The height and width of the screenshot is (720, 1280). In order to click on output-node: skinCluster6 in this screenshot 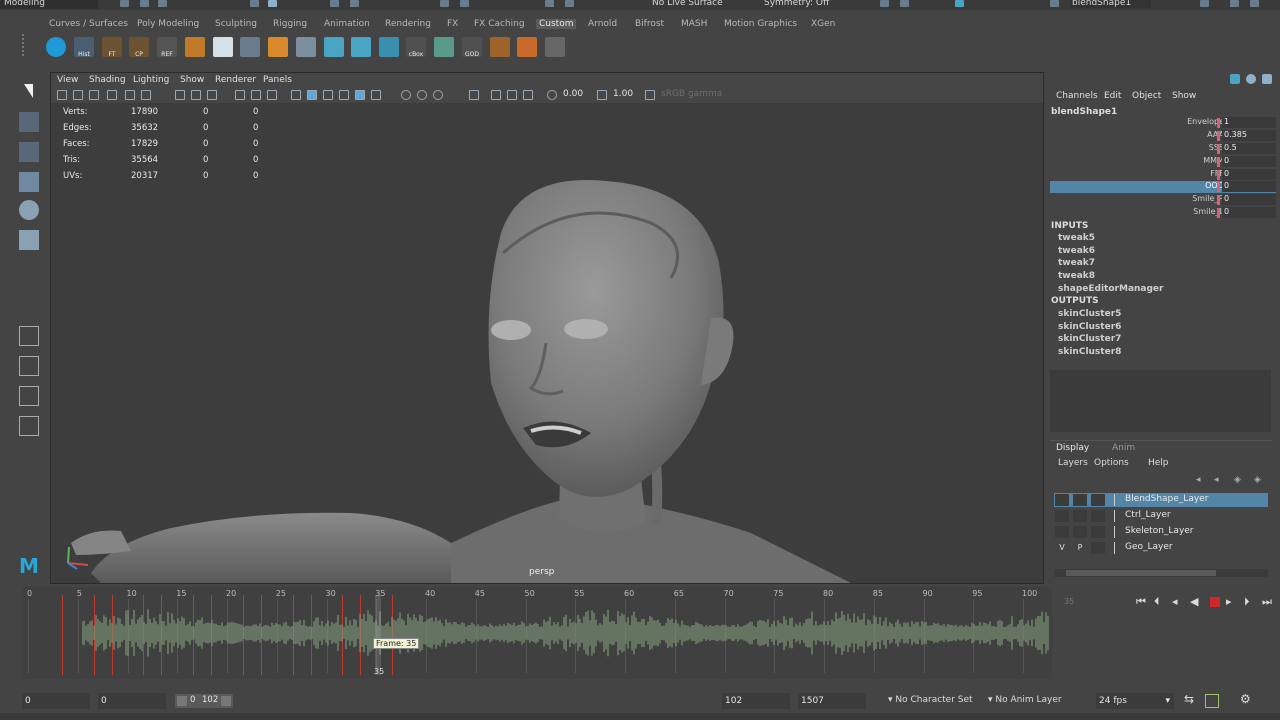, I will do `click(1089, 327)`.